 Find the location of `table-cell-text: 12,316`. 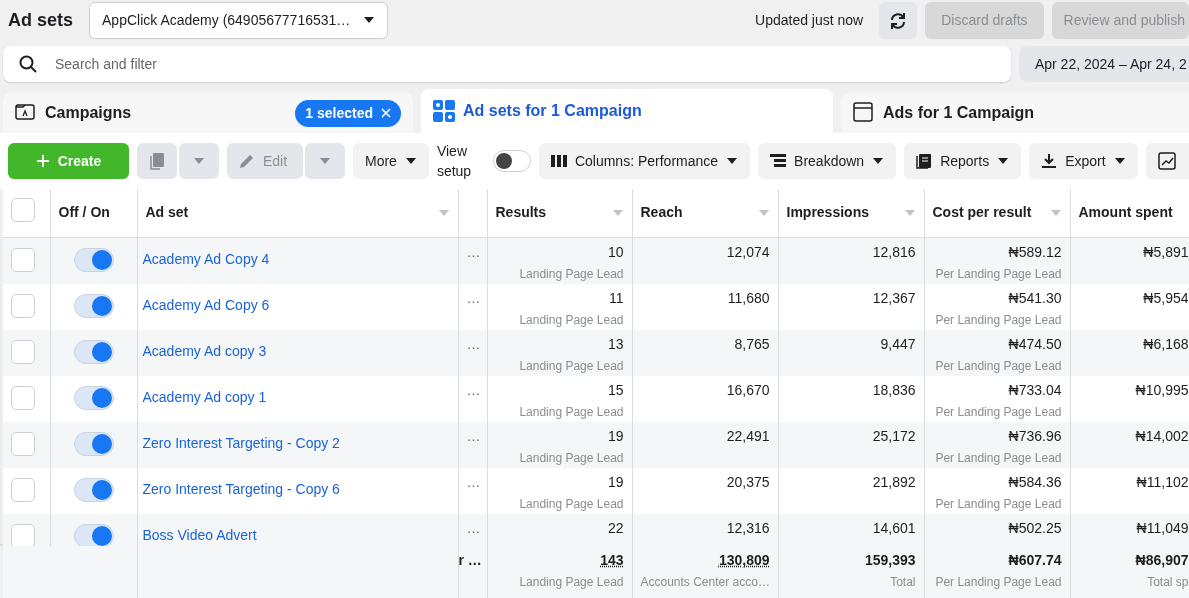

table-cell-text: 12,316 is located at coordinates (748, 528).